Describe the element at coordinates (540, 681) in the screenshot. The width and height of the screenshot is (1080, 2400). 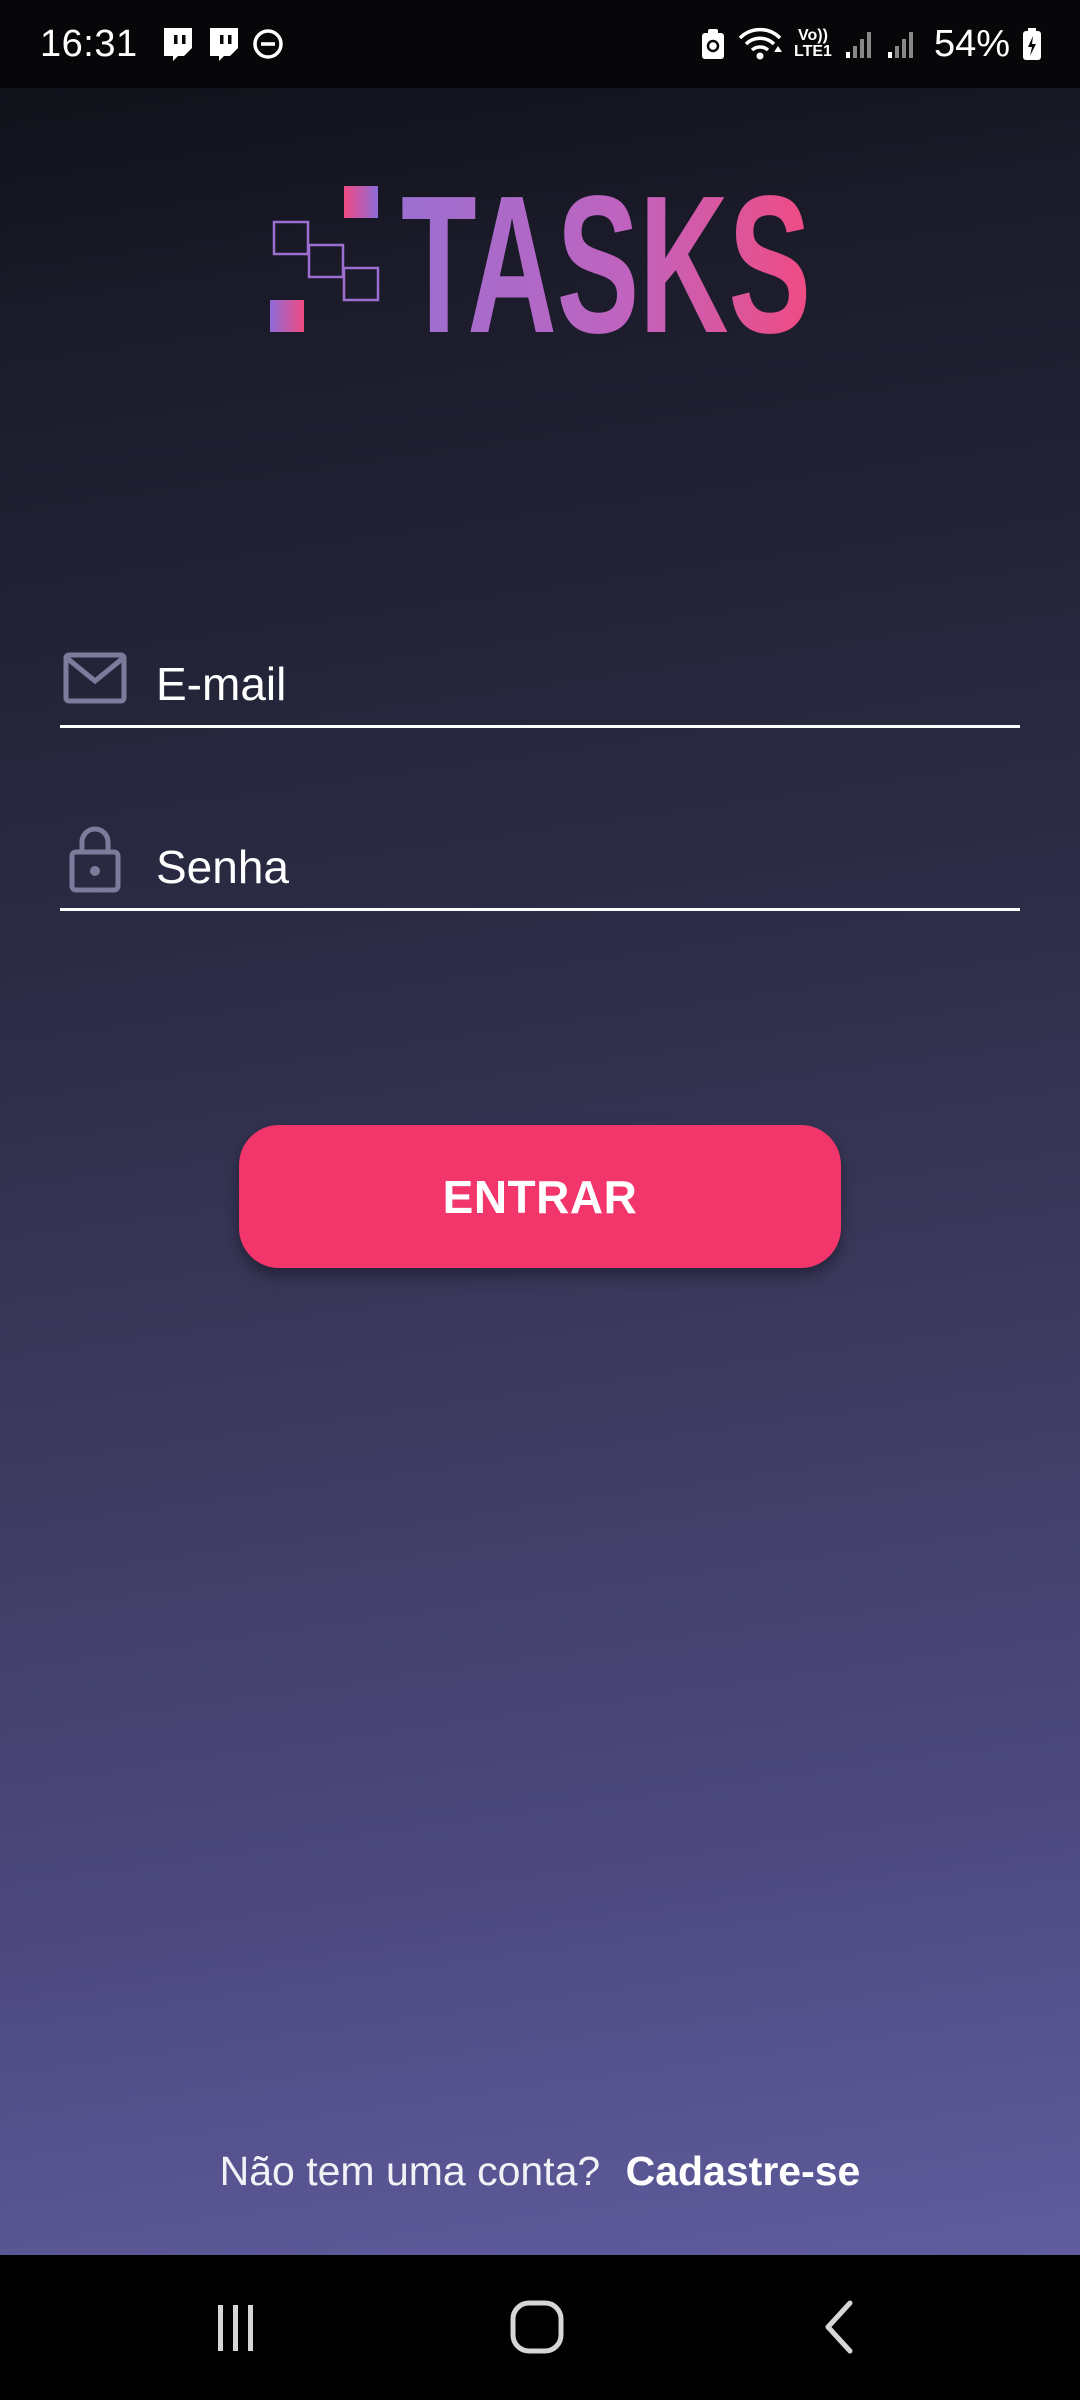
I see `email-field: E-mail` at that location.